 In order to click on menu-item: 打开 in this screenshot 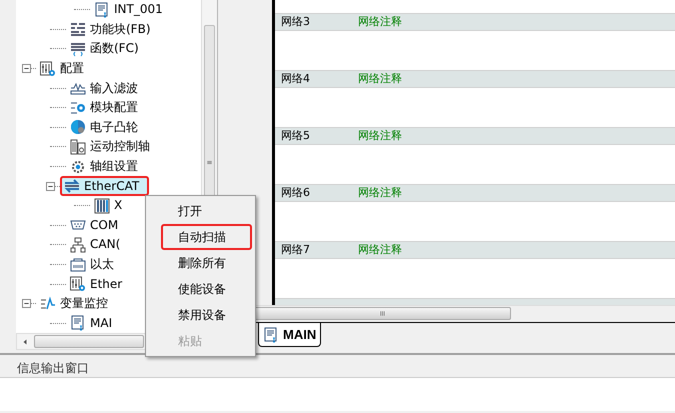, I will do `click(200, 211)`.